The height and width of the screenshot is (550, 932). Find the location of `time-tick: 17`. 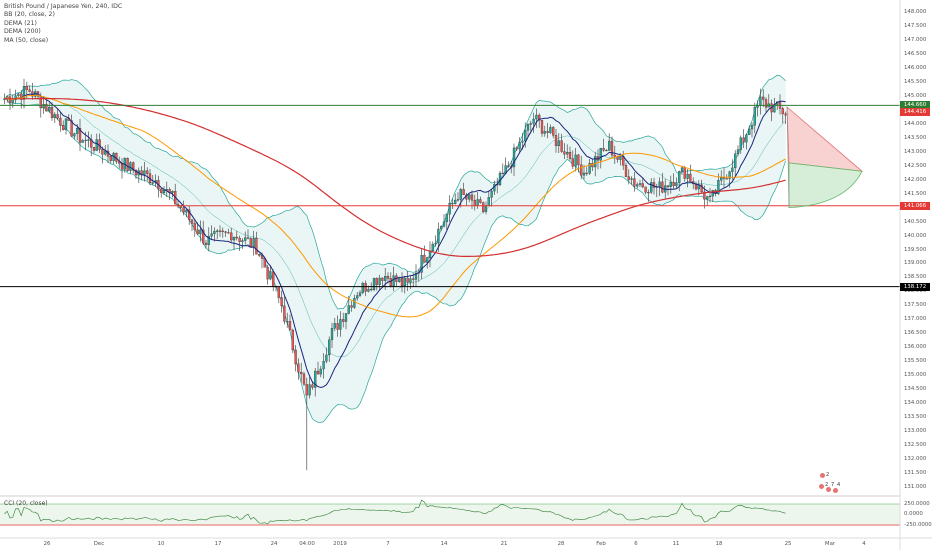

time-tick: 17 is located at coordinates (218, 544).